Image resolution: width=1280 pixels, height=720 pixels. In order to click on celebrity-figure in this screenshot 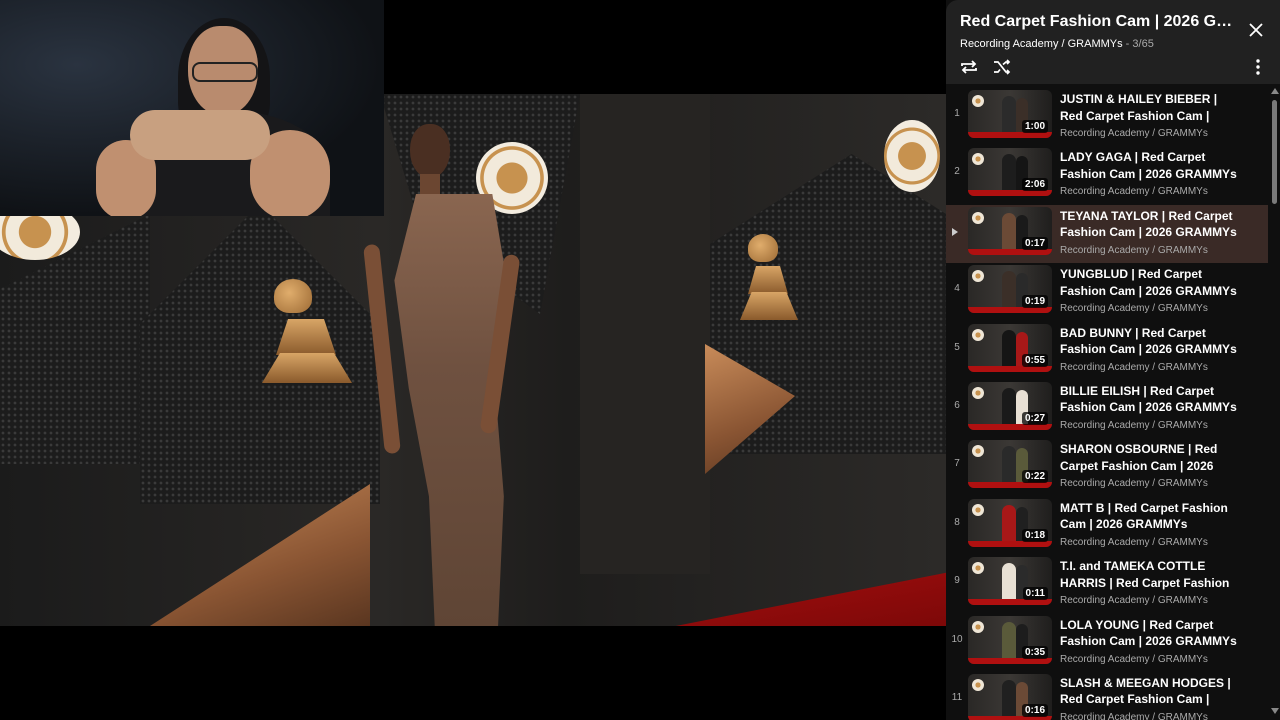, I will do `click(447, 375)`.